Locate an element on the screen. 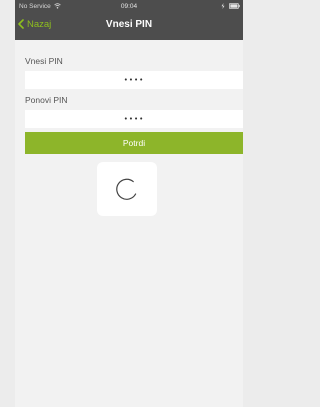 The height and width of the screenshot is (407, 320). status-bar: No Service 09:04 is located at coordinates (129, 7).